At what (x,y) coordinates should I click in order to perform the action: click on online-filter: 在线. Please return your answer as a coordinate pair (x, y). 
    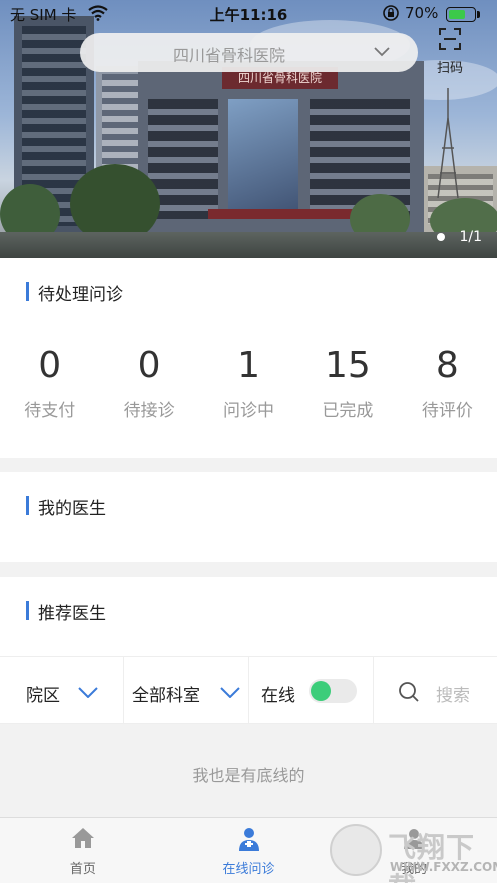
    Looking at the image, I should click on (311, 690).